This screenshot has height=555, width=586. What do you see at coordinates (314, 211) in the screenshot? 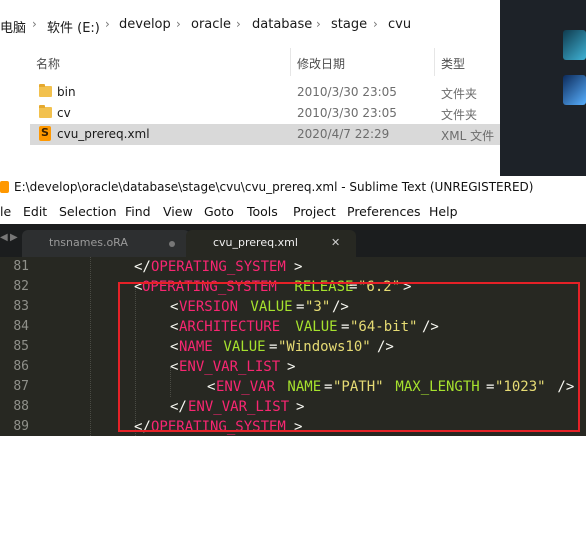
I see `menu-project: Project` at bounding box center [314, 211].